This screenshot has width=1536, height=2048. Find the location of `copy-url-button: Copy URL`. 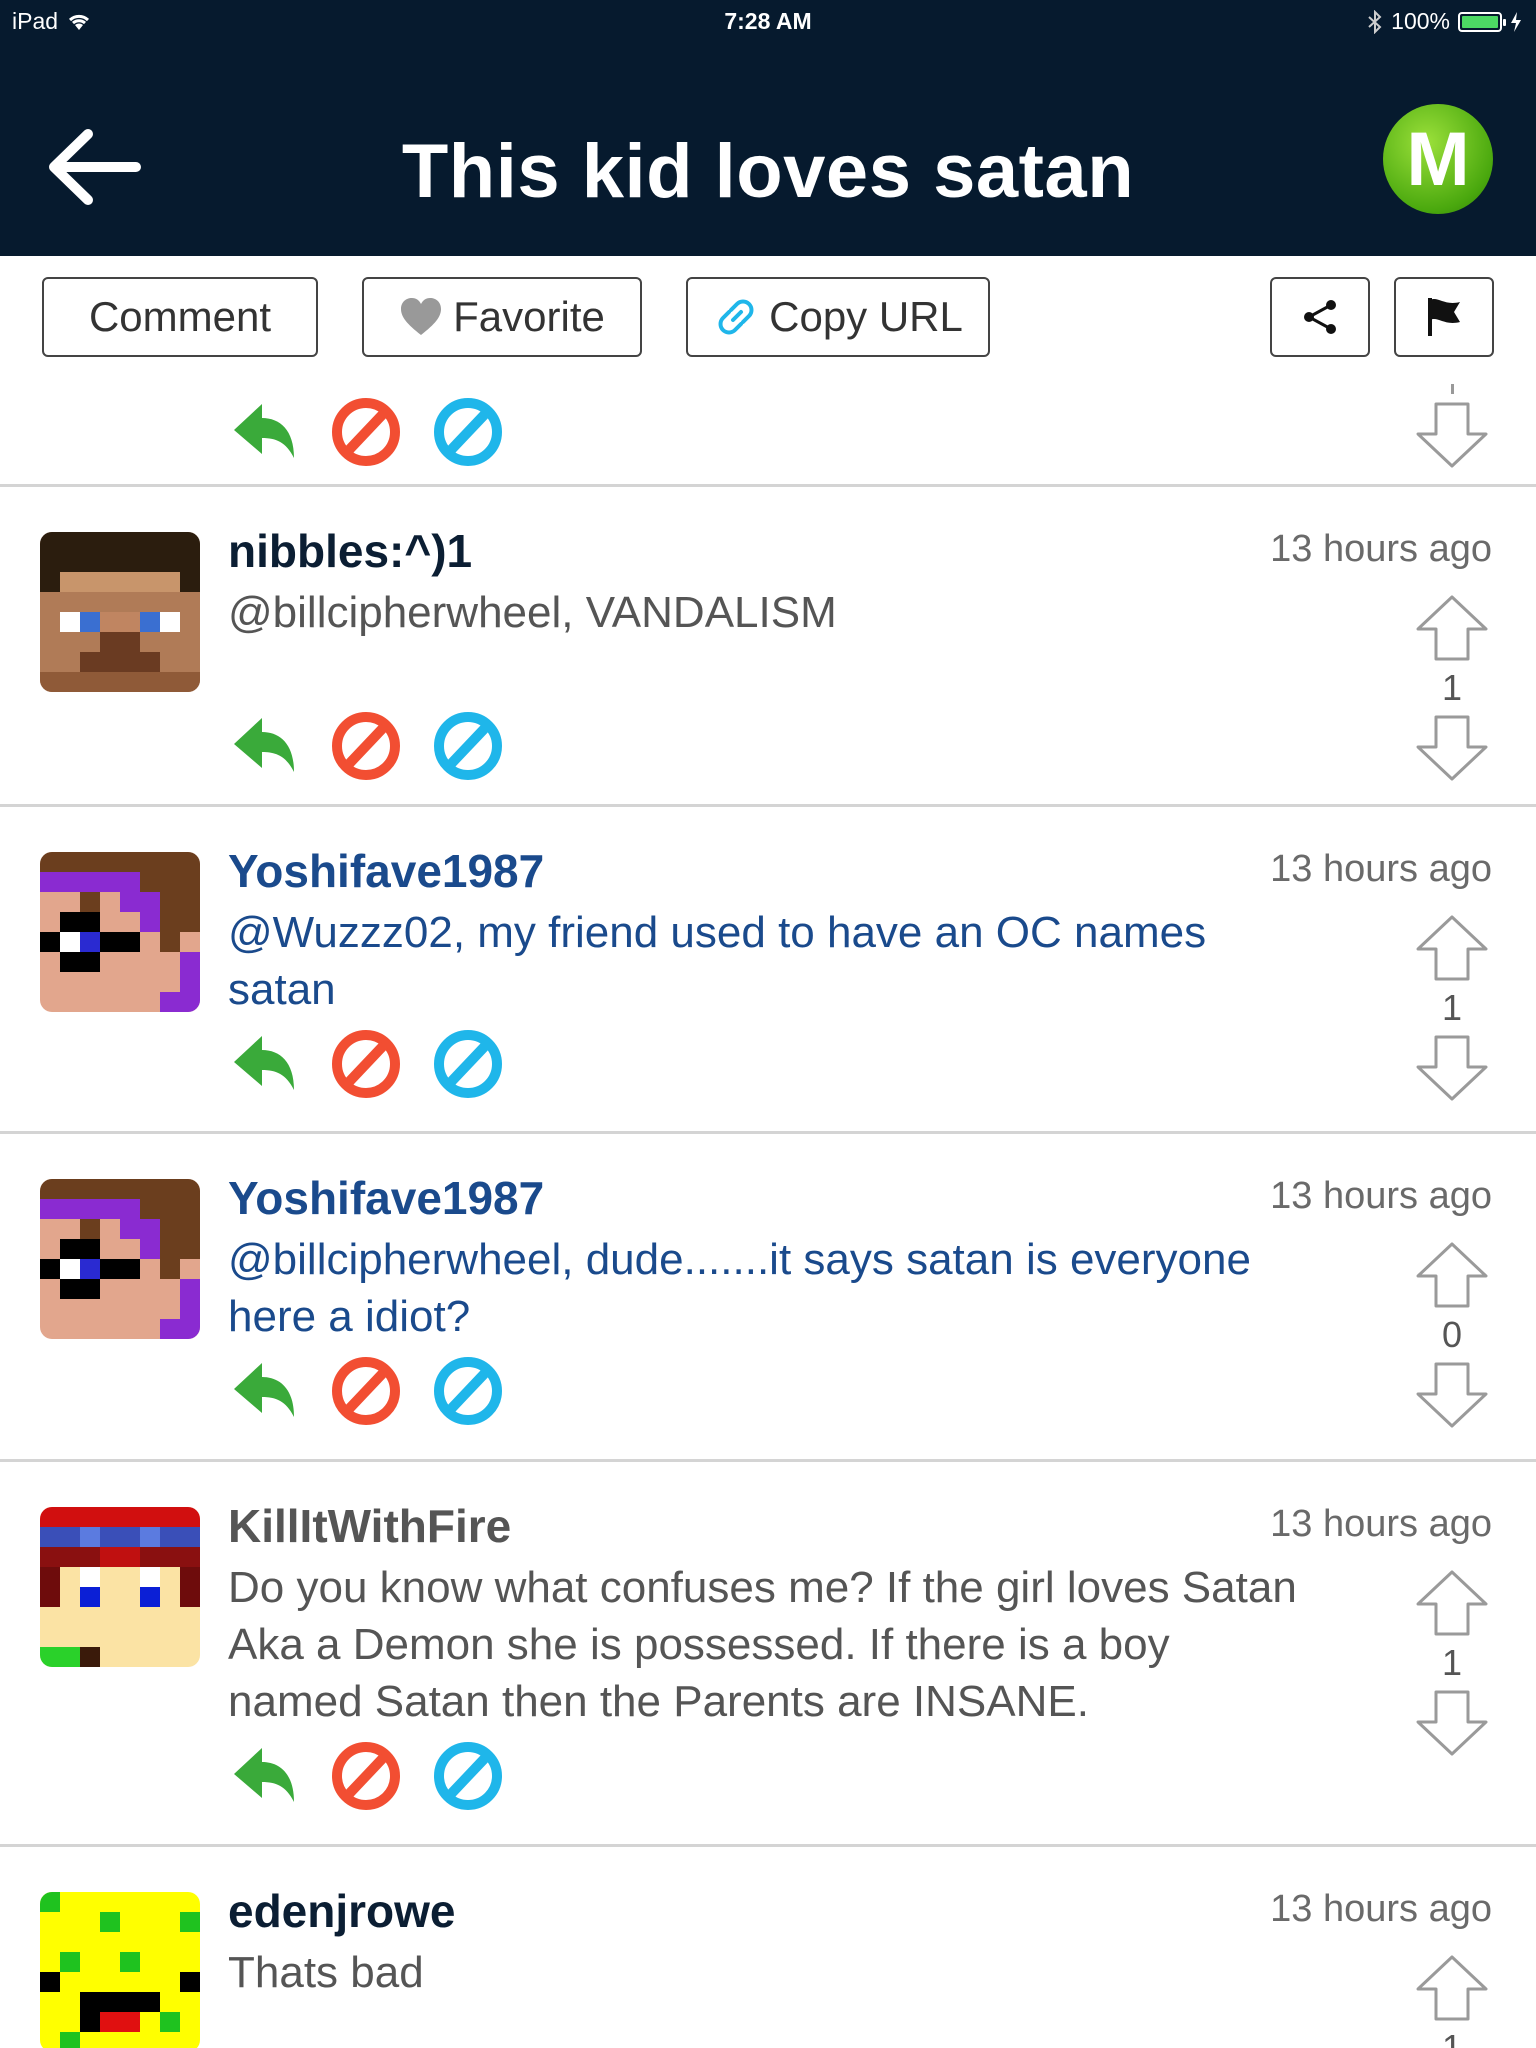

copy-url-button: Copy URL is located at coordinates (838, 317).